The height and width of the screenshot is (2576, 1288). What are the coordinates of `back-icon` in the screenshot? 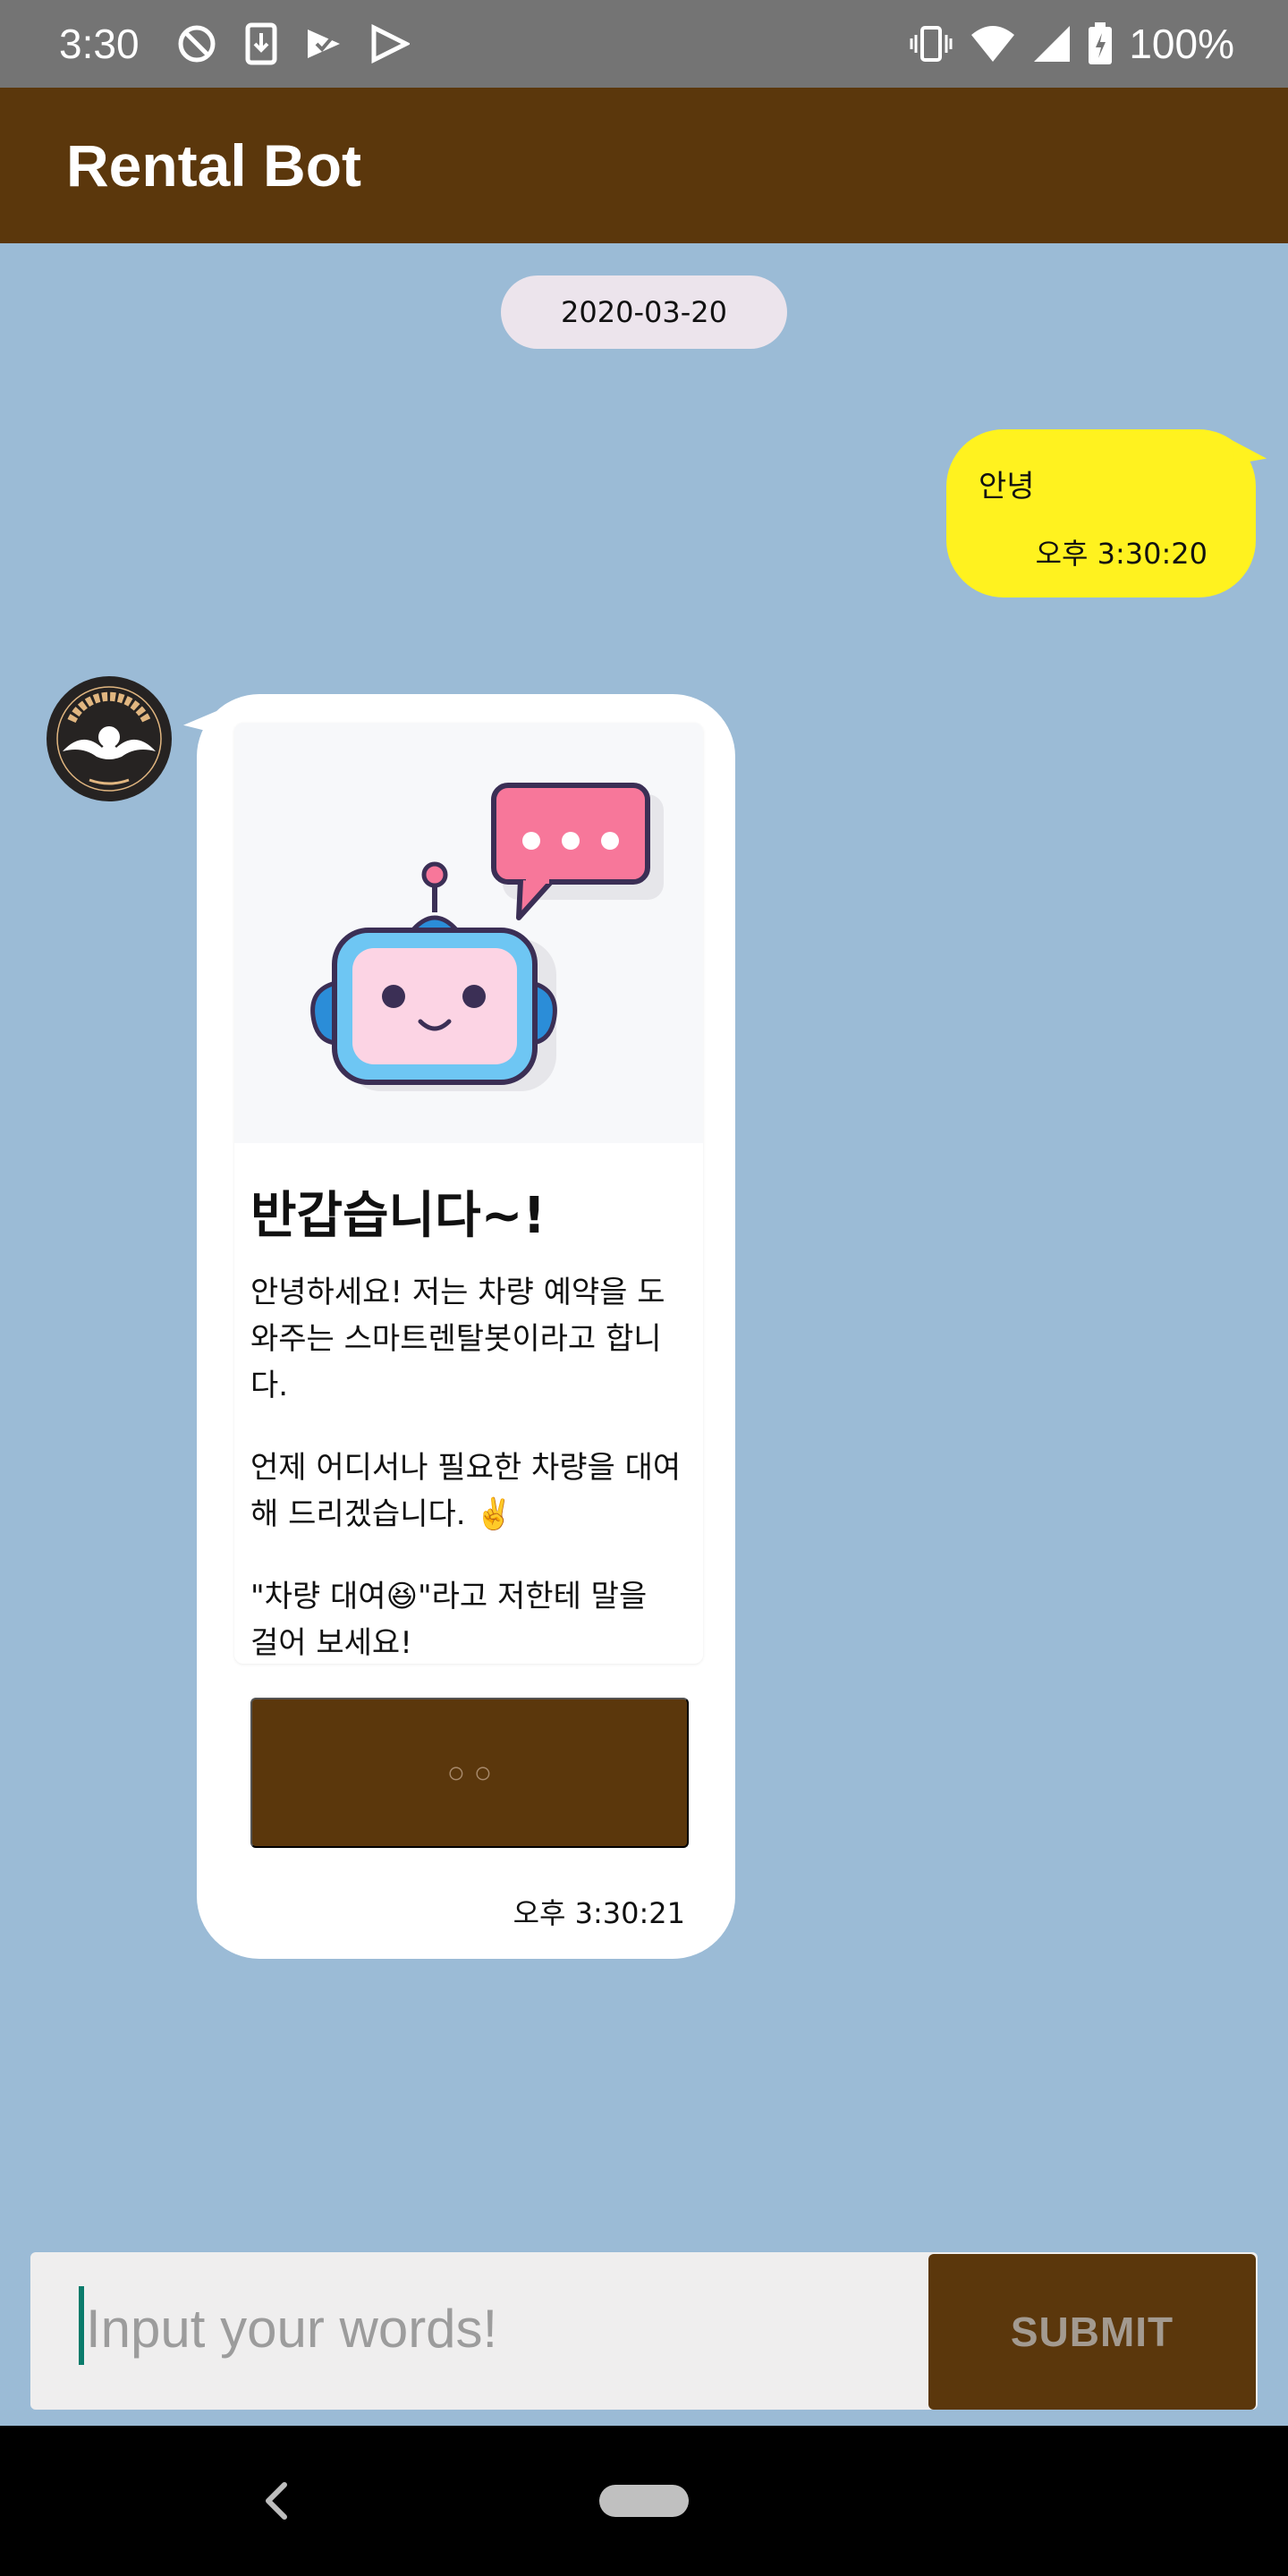 It's located at (277, 2502).